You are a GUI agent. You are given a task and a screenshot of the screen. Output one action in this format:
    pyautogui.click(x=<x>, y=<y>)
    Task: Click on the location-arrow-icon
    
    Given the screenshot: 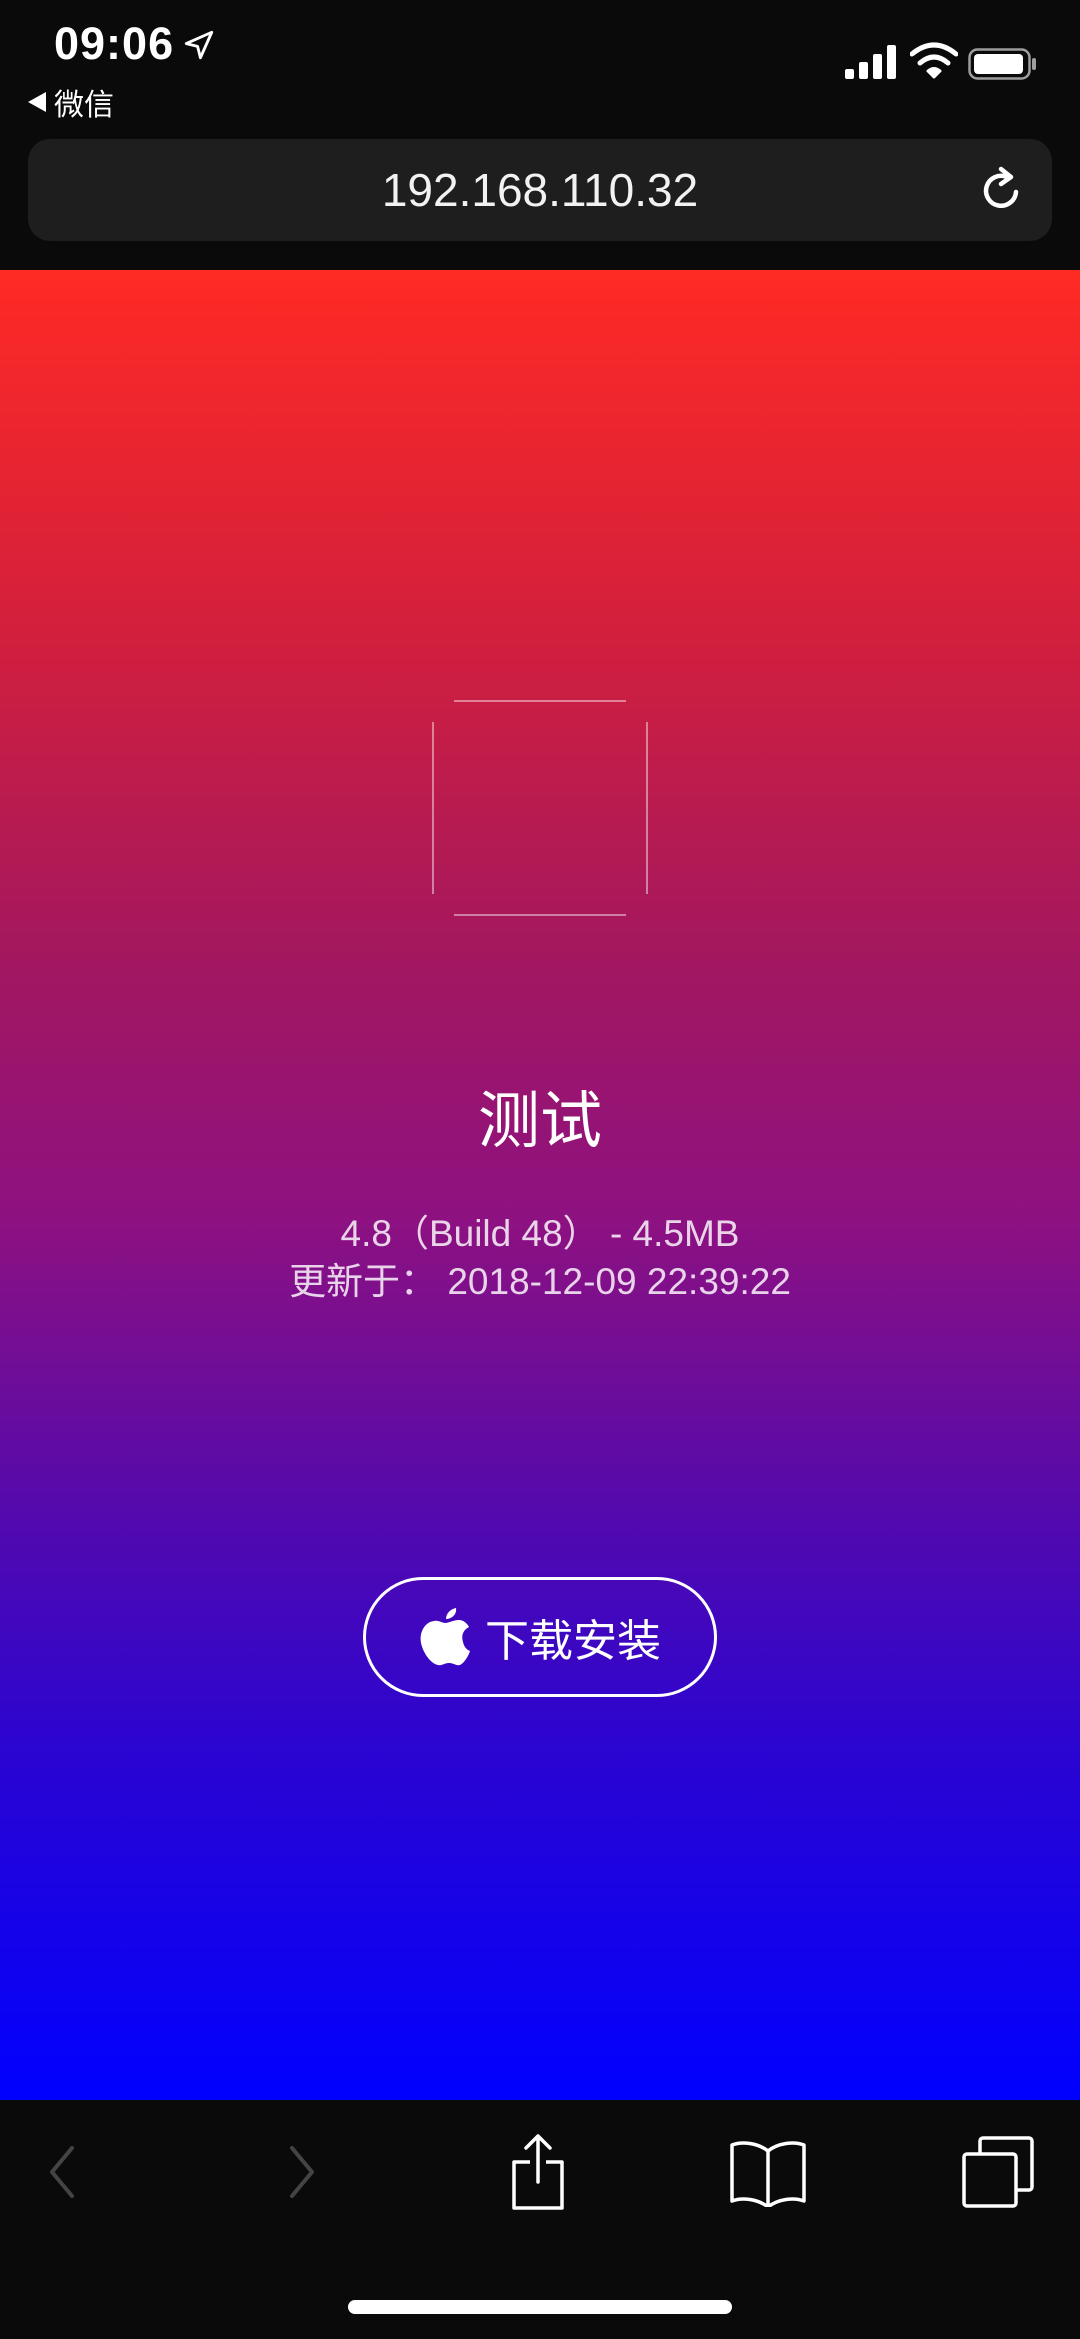 What is the action you would take?
    pyautogui.click(x=199, y=45)
    